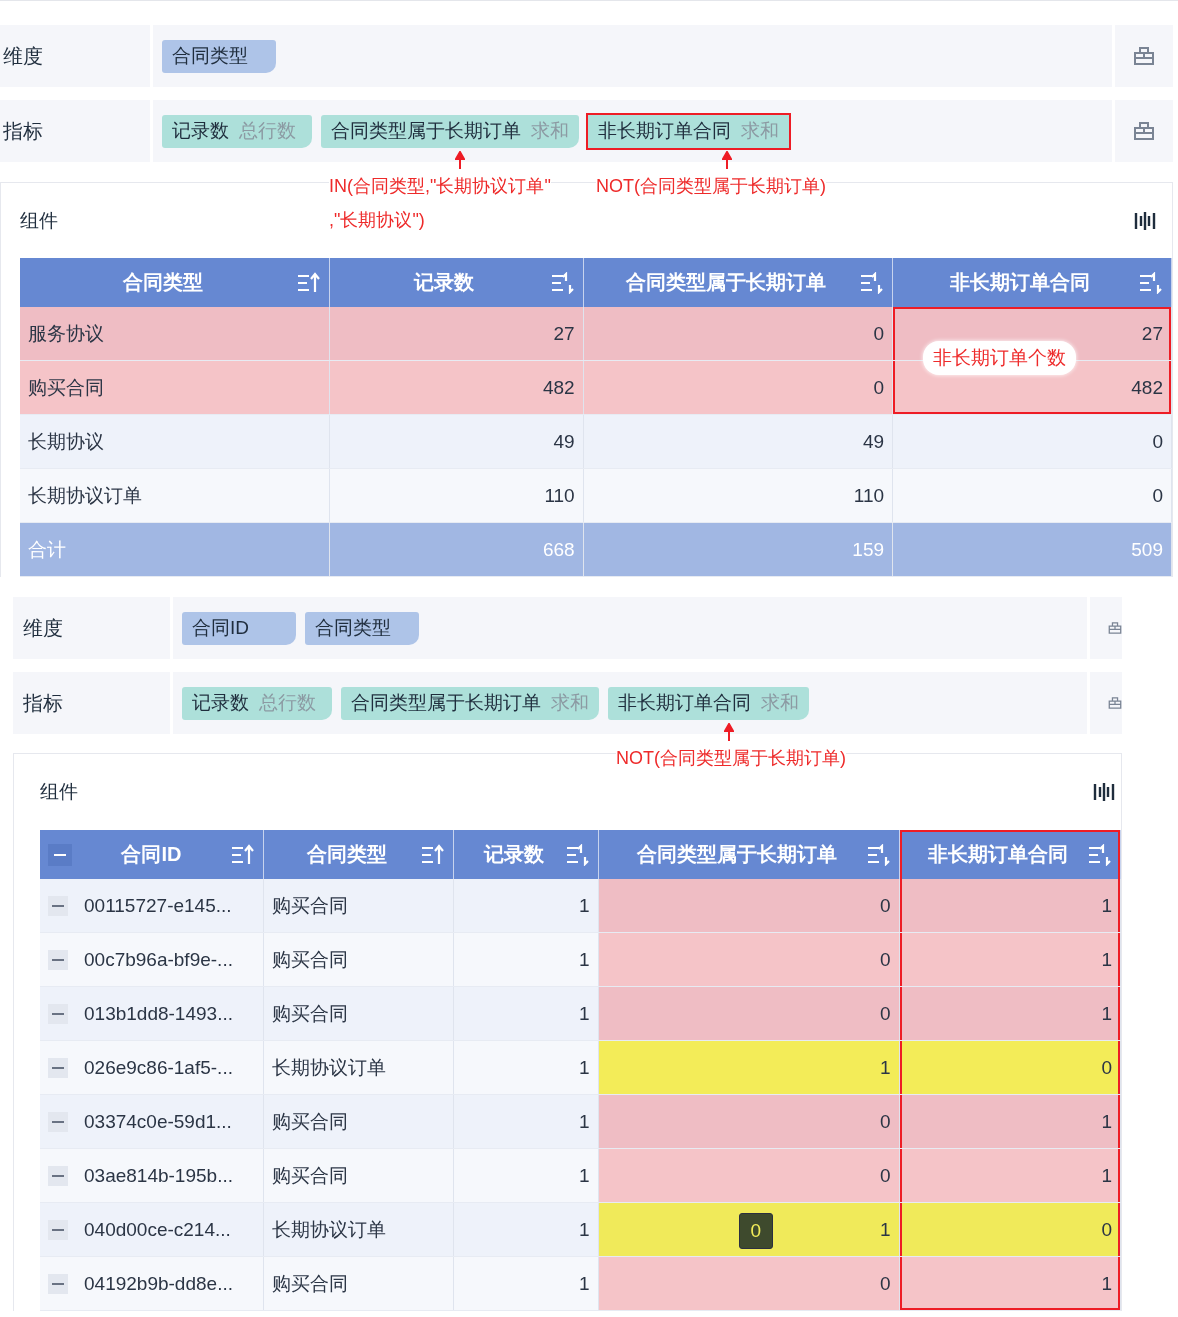 The image size is (1178, 1317). I want to click on total-cell: 509, so click(1147, 549).